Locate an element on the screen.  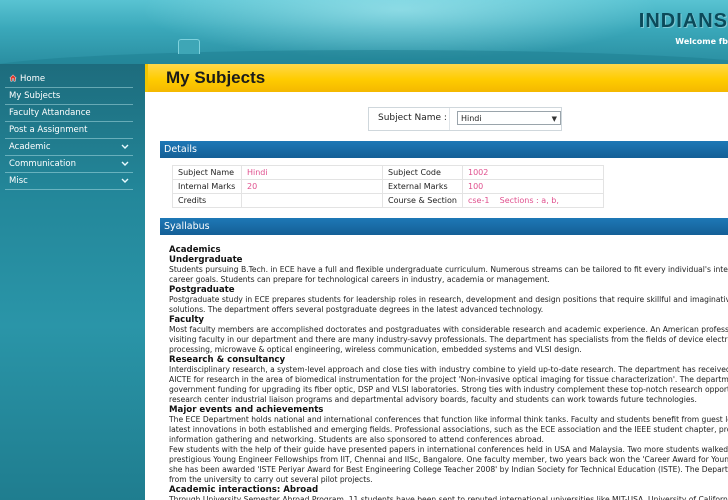
external-marks-key: External Marks is located at coordinates (422, 186).